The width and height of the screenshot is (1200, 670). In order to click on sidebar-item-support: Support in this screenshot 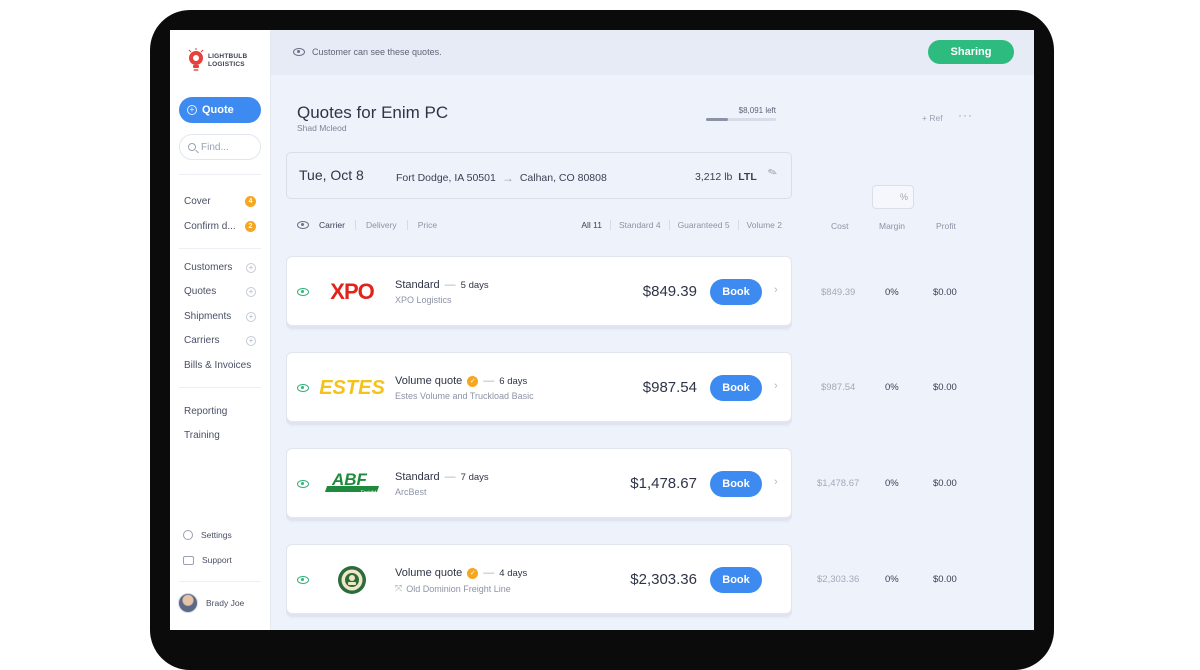, I will do `click(207, 560)`.